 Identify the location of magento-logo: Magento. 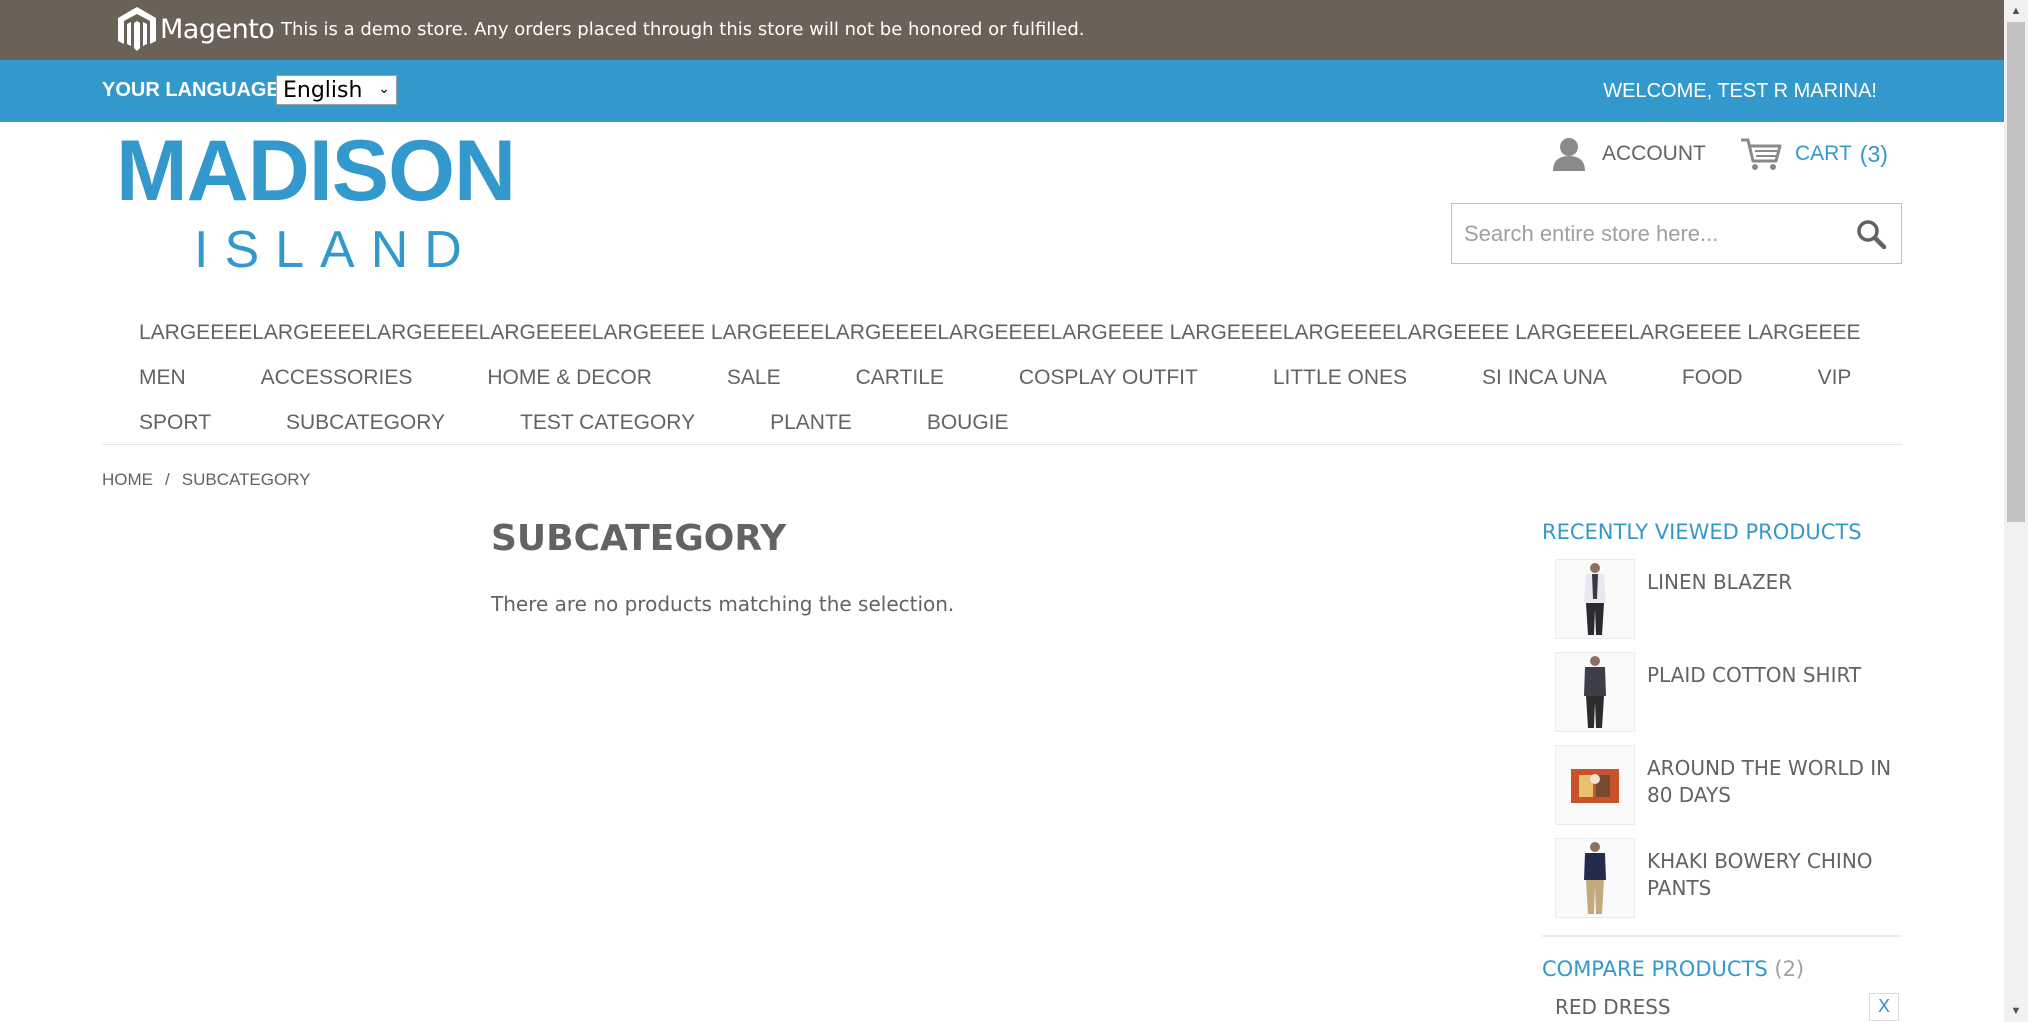
(195, 29).